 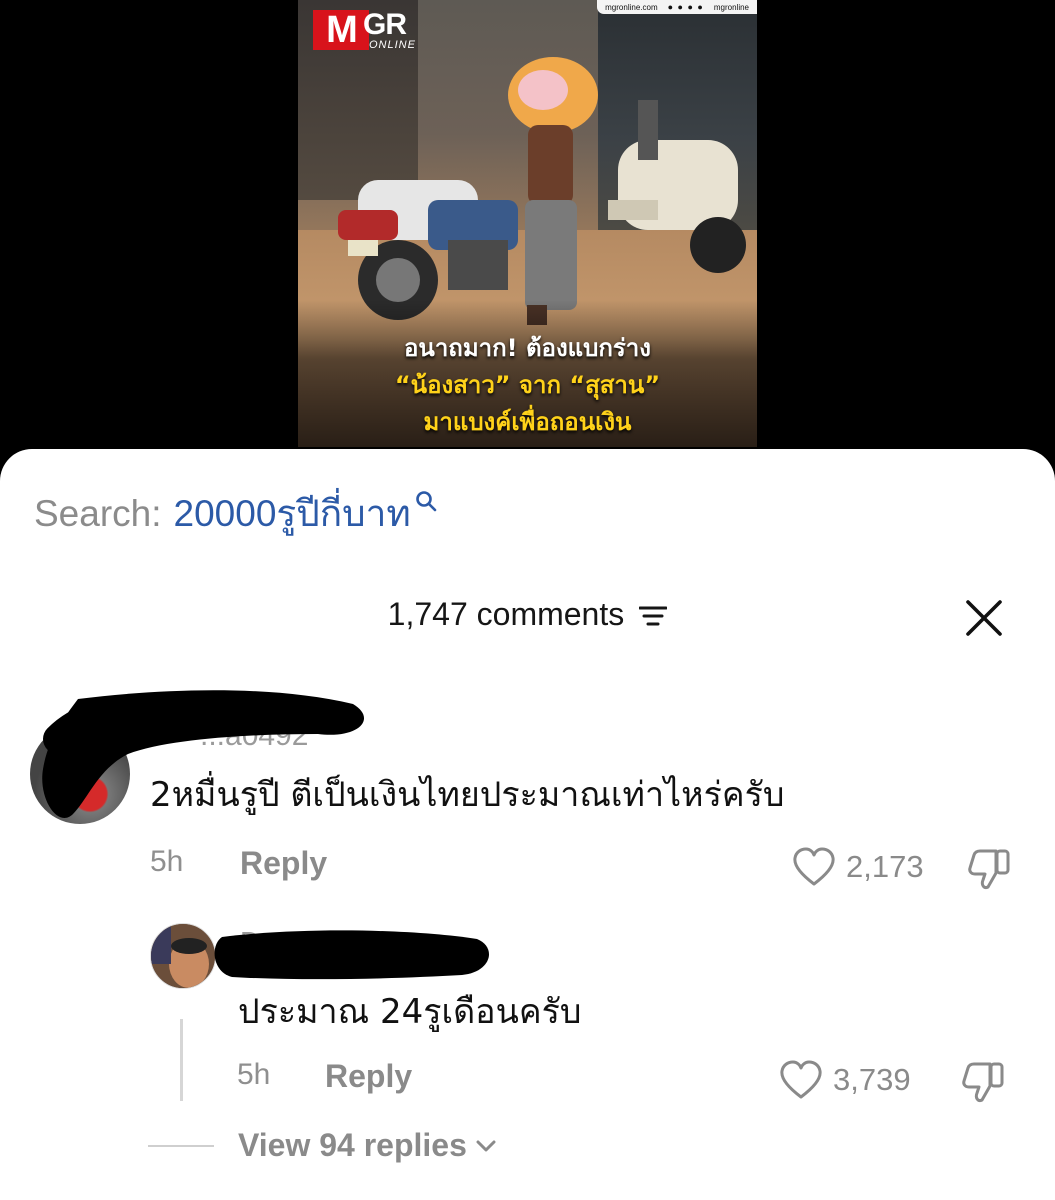 I want to click on headline-line2: “น้องสาว” จาก “สุสาน”, so click(x=527, y=385).